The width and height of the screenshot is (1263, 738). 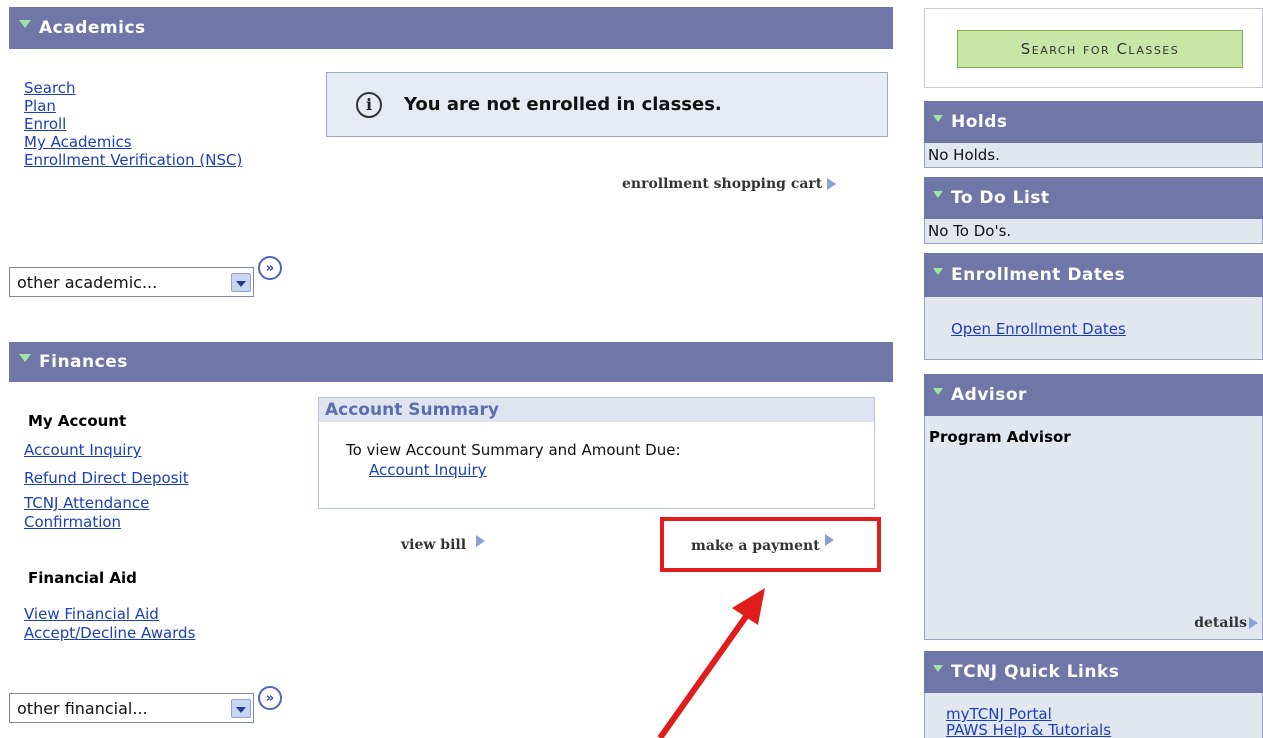 What do you see at coordinates (1093, 231) in the screenshot?
I see `todo-body: No To Do's.` at bounding box center [1093, 231].